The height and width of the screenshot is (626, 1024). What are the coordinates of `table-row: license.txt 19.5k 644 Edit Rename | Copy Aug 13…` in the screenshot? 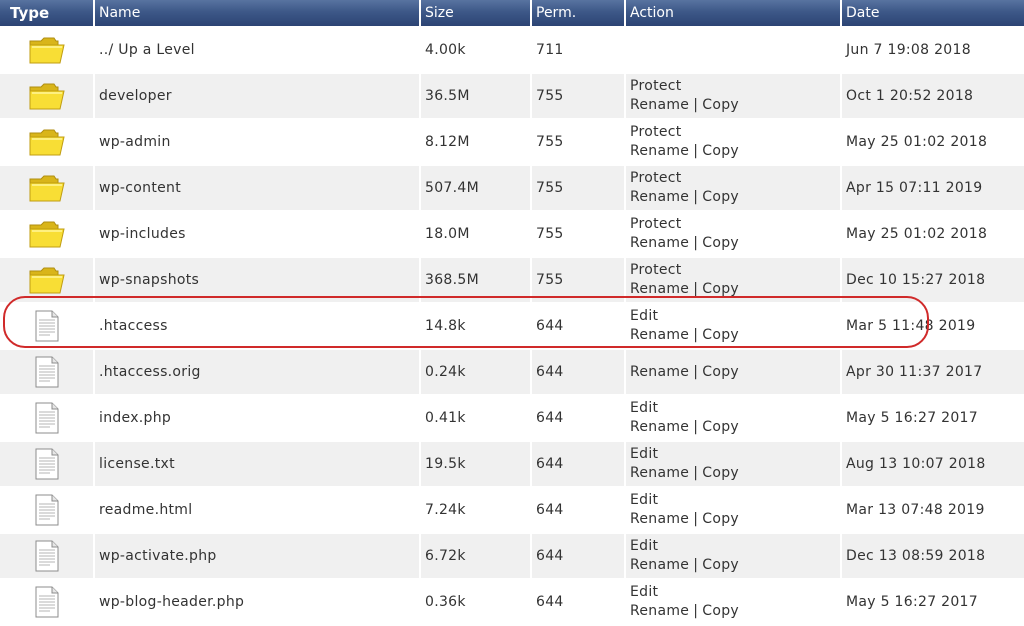 It's located at (512, 465).